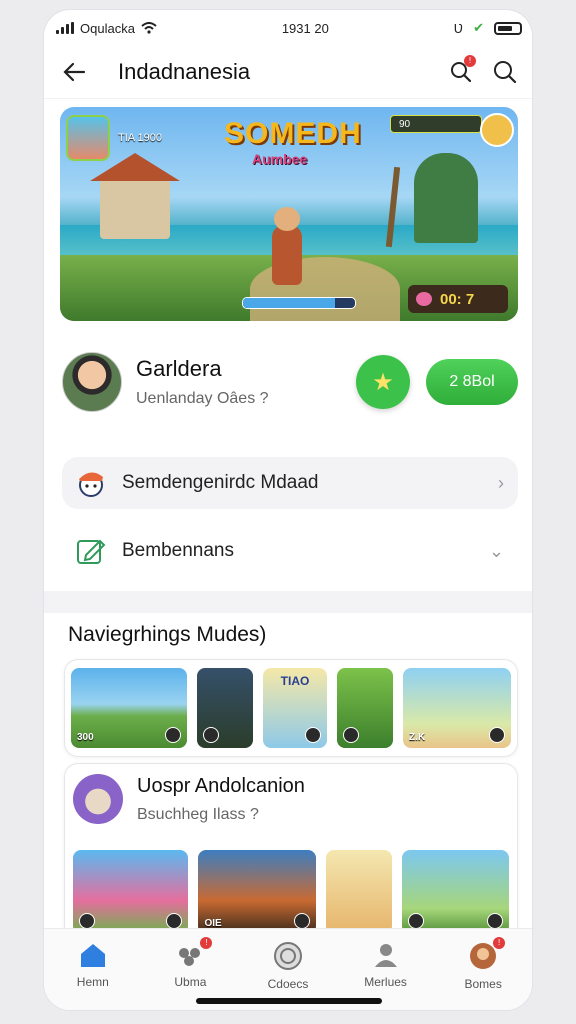 The width and height of the screenshot is (576, 1024). Describe the element at coordinates (190, 982) in the screenshot. I see `tab-label: Ubma` at that location.